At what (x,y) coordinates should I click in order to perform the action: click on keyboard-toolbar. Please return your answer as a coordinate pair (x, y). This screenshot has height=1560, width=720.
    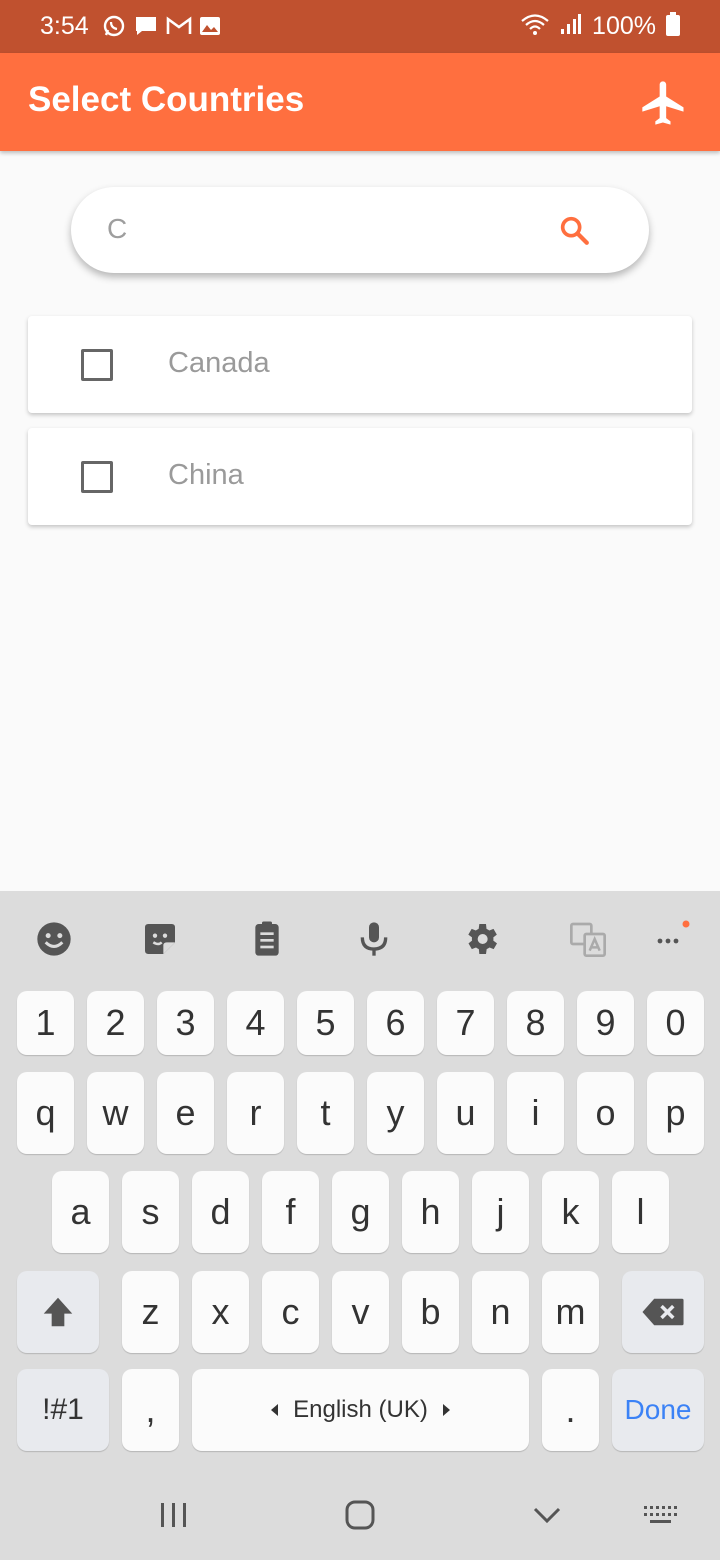
    Looking at the image, I should click on (360, 939).